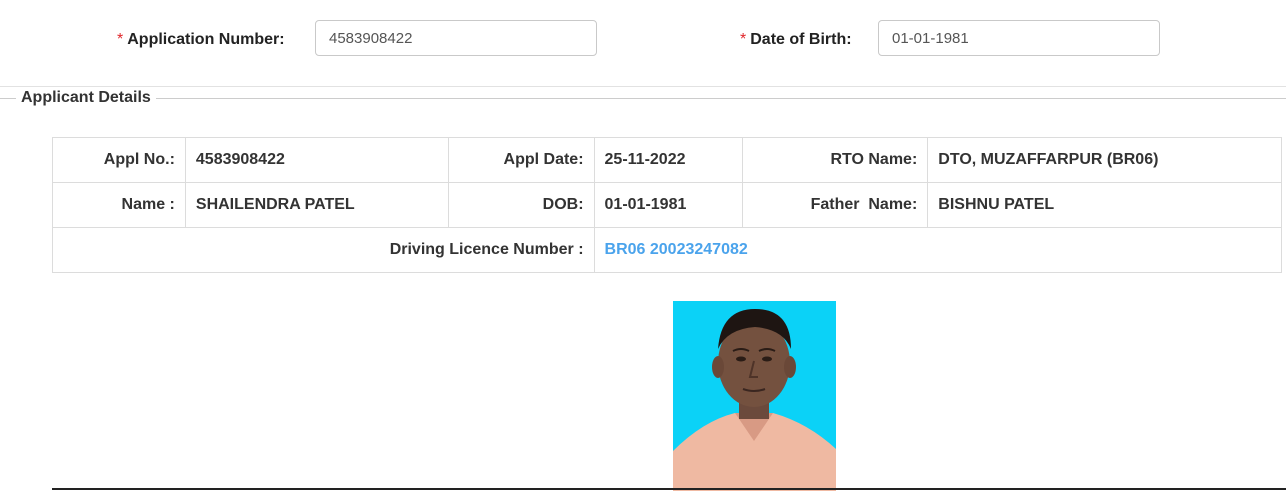 The image size is (1286, 491). Describe the element at coordinates (323, 250) in the screenshot. I see `driving-licence-label: Driving Licence Number :` at that location.